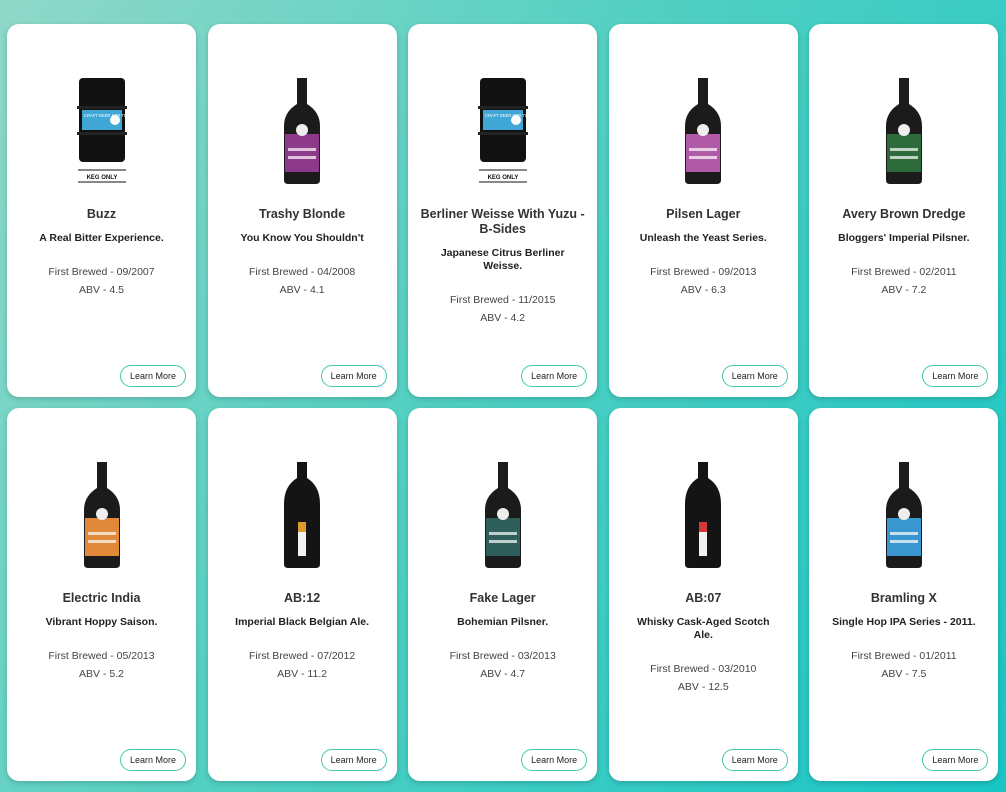 The image size is (1006, 792). What do you see at coordinates (703, 628) in the screenshot?
I see `beer-tagline: Whisky Cask-Aged Scotch Ale.` at bounding box center [703, 628].